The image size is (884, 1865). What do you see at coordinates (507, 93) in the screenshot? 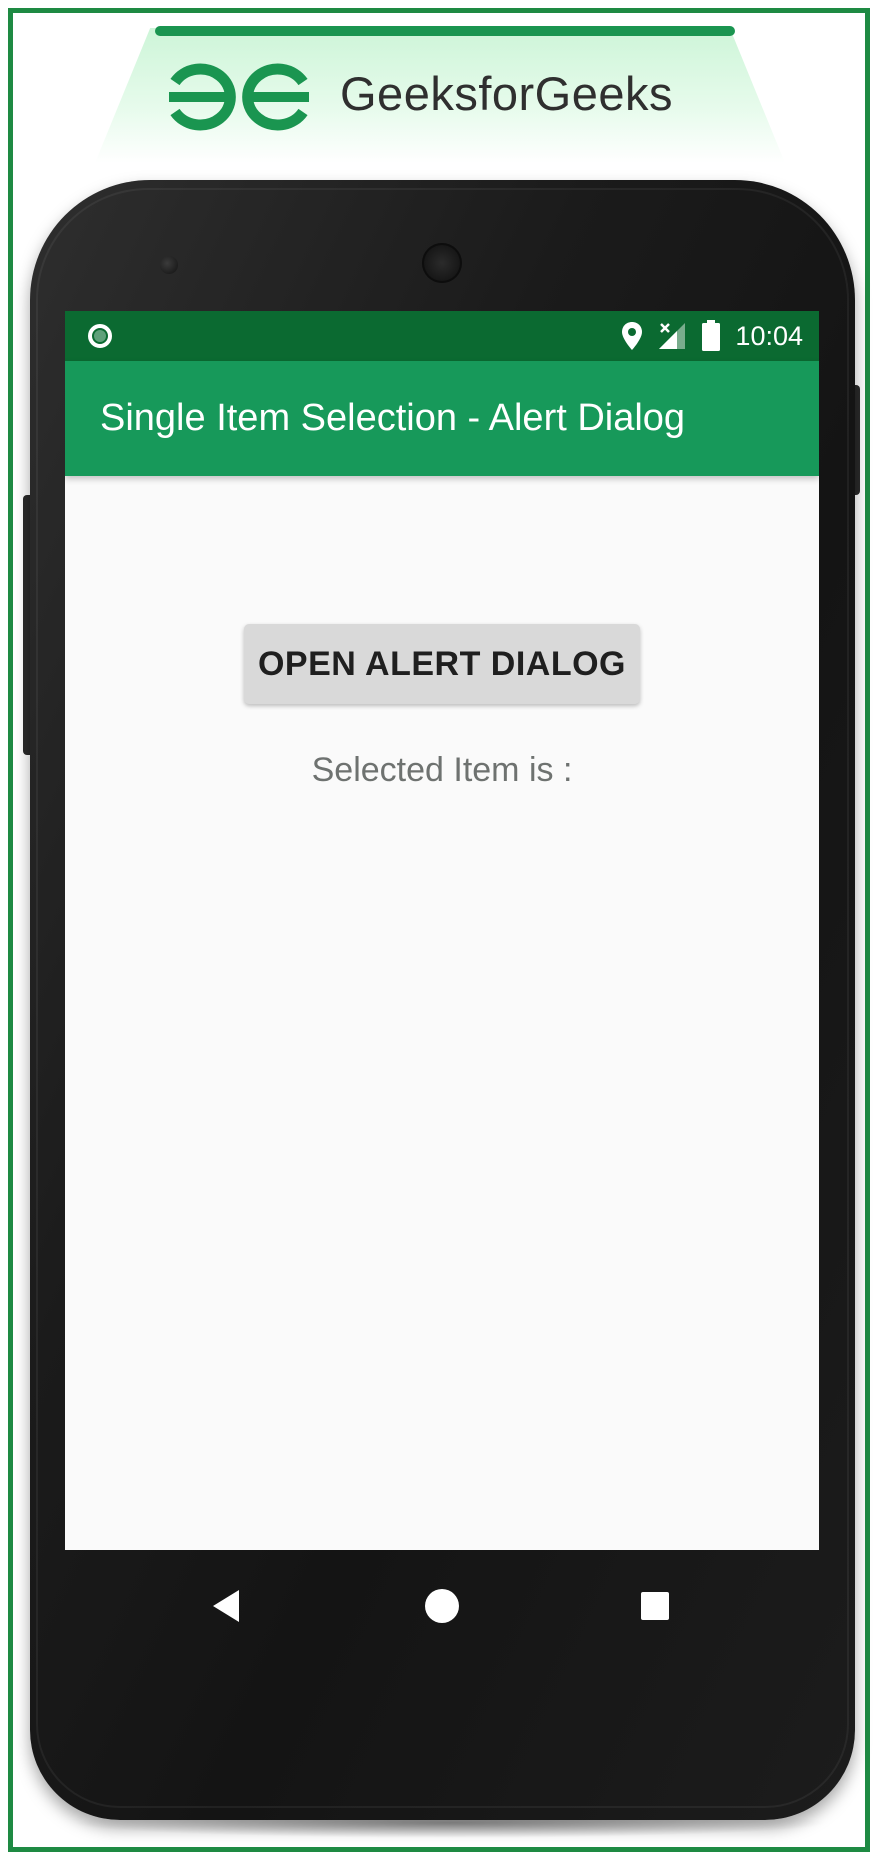
I see `brand-name: GeeksforGeeks` at bounding box center [507, 93].